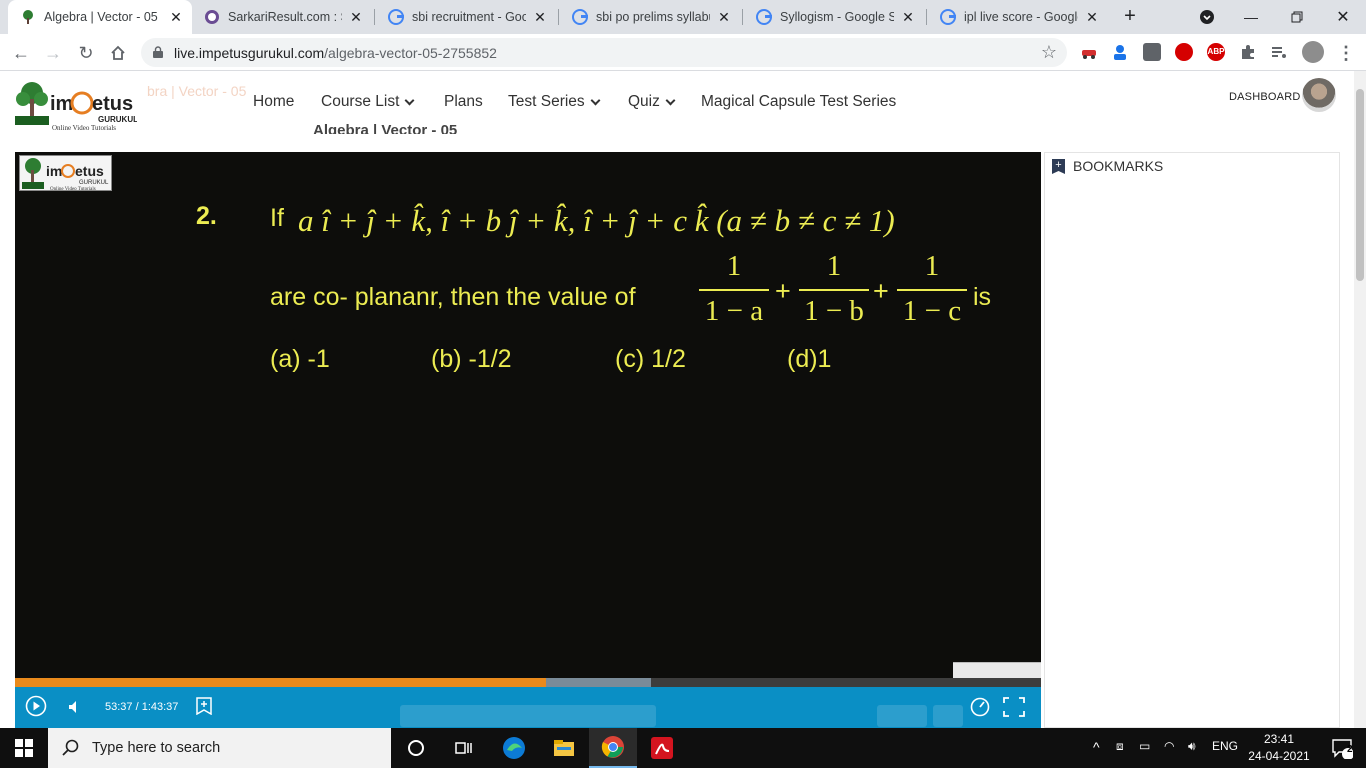  I want to click on tab-algebra-vector: Algebra | Vector - 05 ✕, so click(100, 17).